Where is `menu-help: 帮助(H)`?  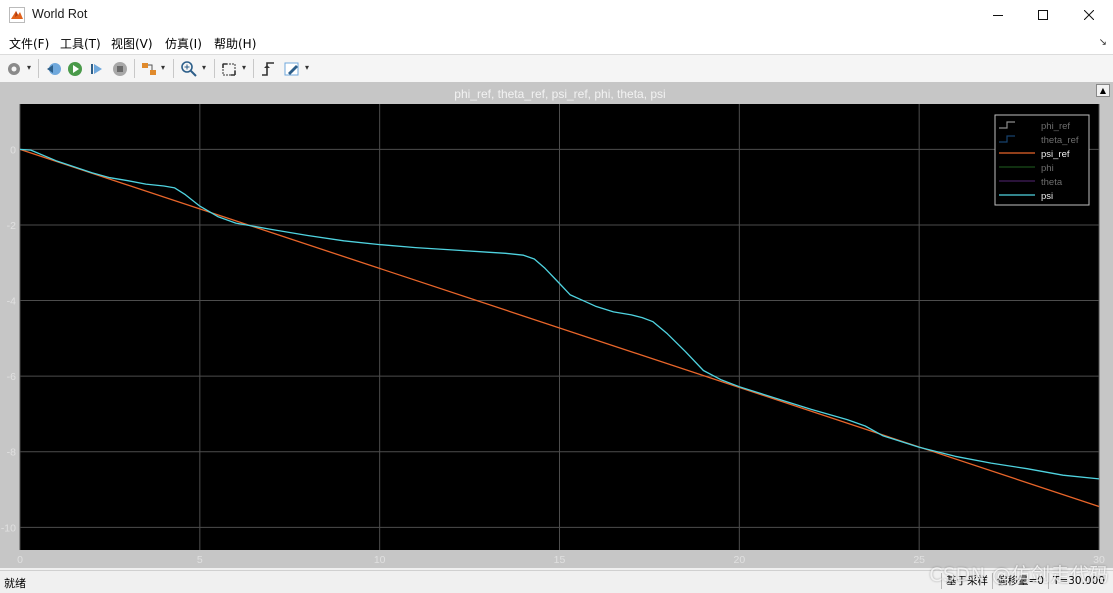 menu-help: 帮助(H) is located at coordinates (235, 43).